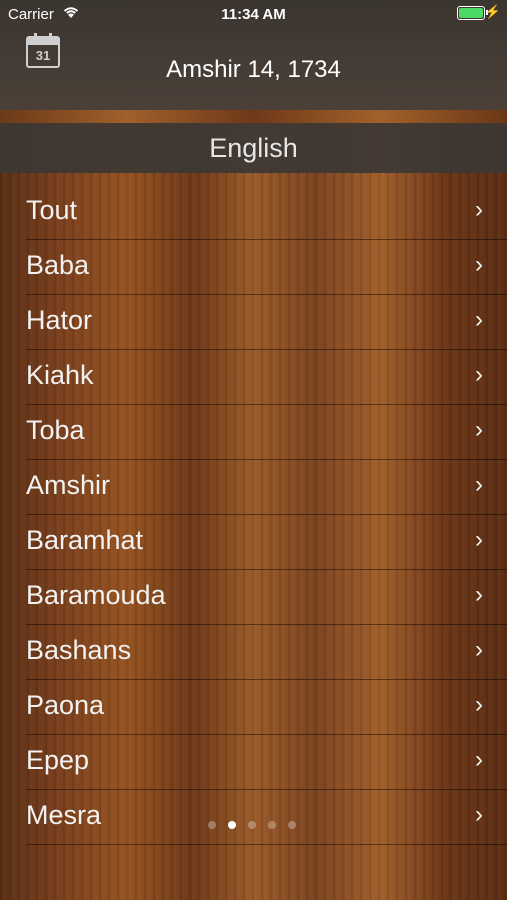  Describe the element at coordinates (58, 265) in the screenshot. I see `month-label: Baba` at that location.